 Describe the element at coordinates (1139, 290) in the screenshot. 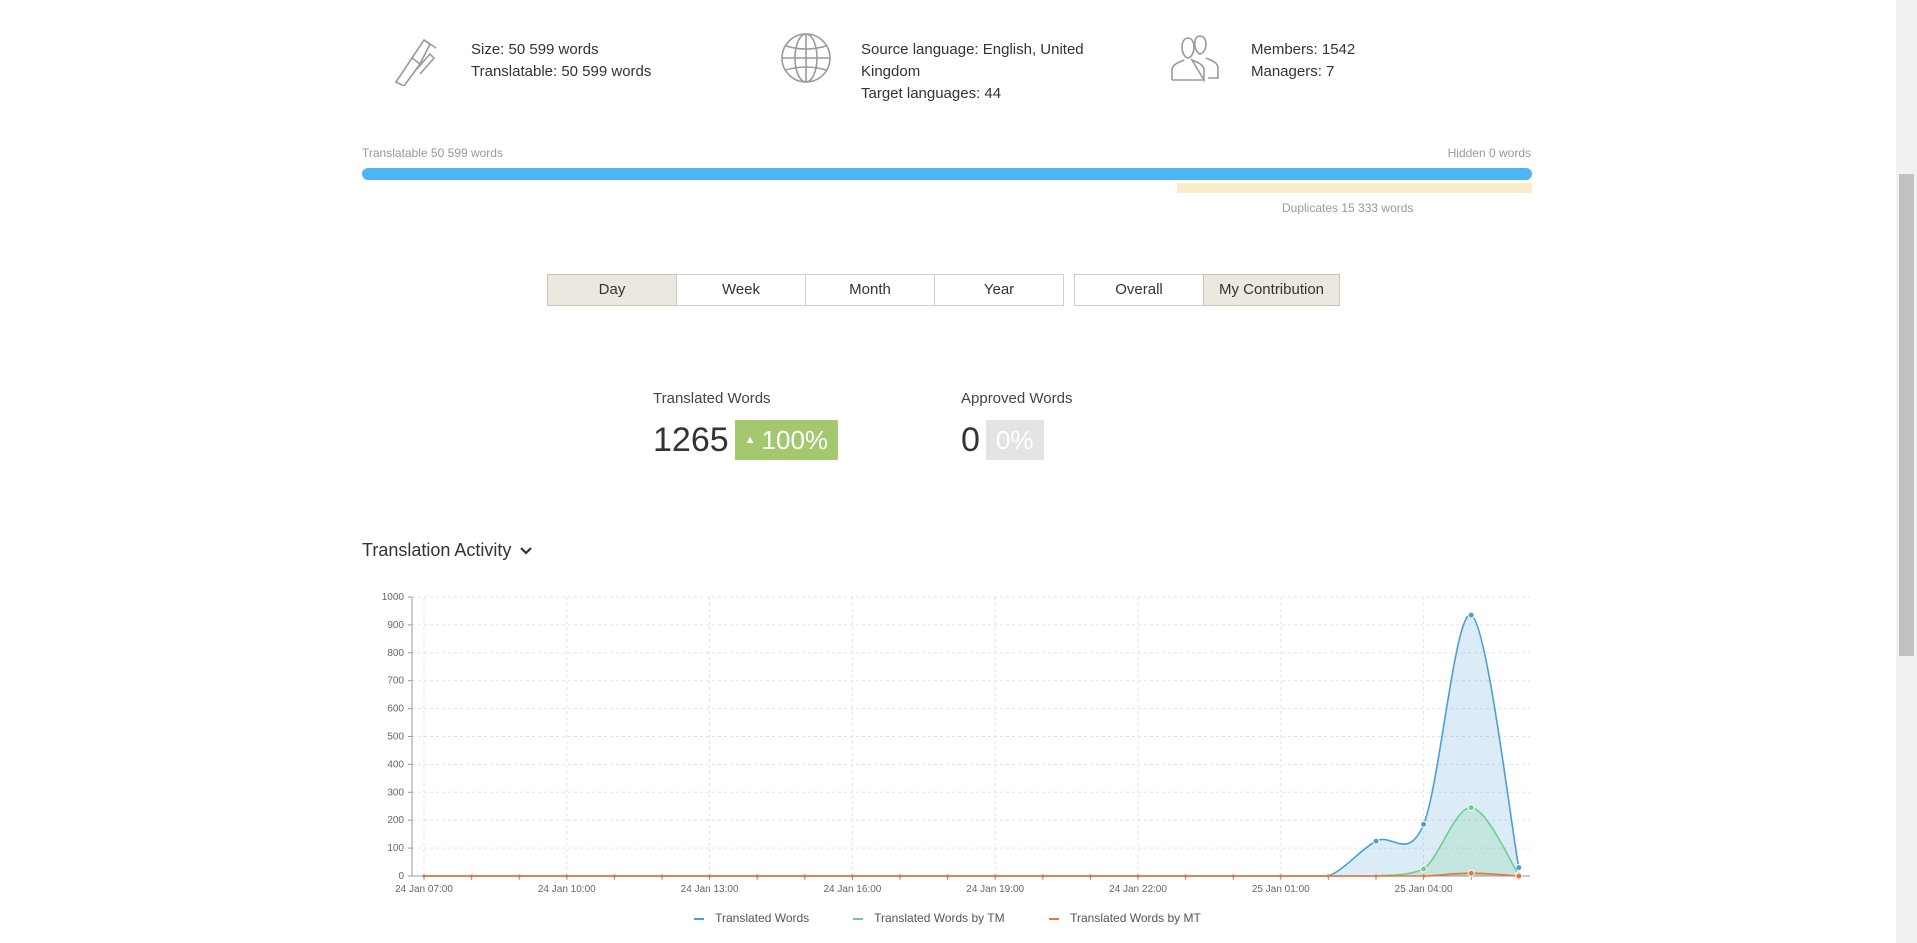

I see `scope-overall-button: Overall` at that location.